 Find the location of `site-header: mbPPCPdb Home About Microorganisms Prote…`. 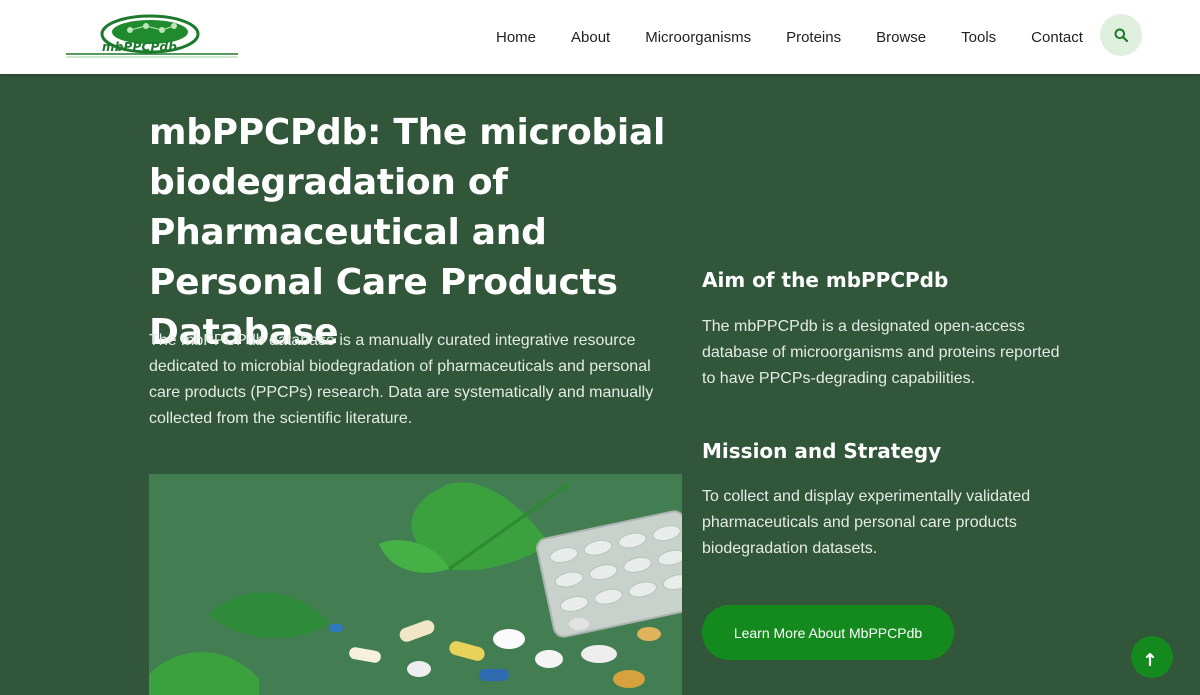

site-header: mbPPCPdb Home About Microorganisms Prote… is located at coordinates (600, 37).